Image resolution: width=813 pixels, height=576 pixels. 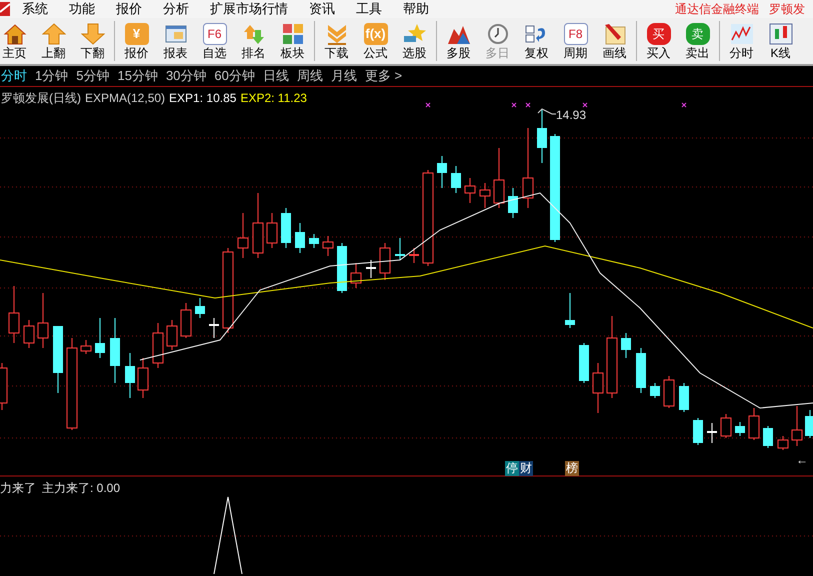 I want to click on toolbar-button: F6 自选, so click(x=214, y=41).